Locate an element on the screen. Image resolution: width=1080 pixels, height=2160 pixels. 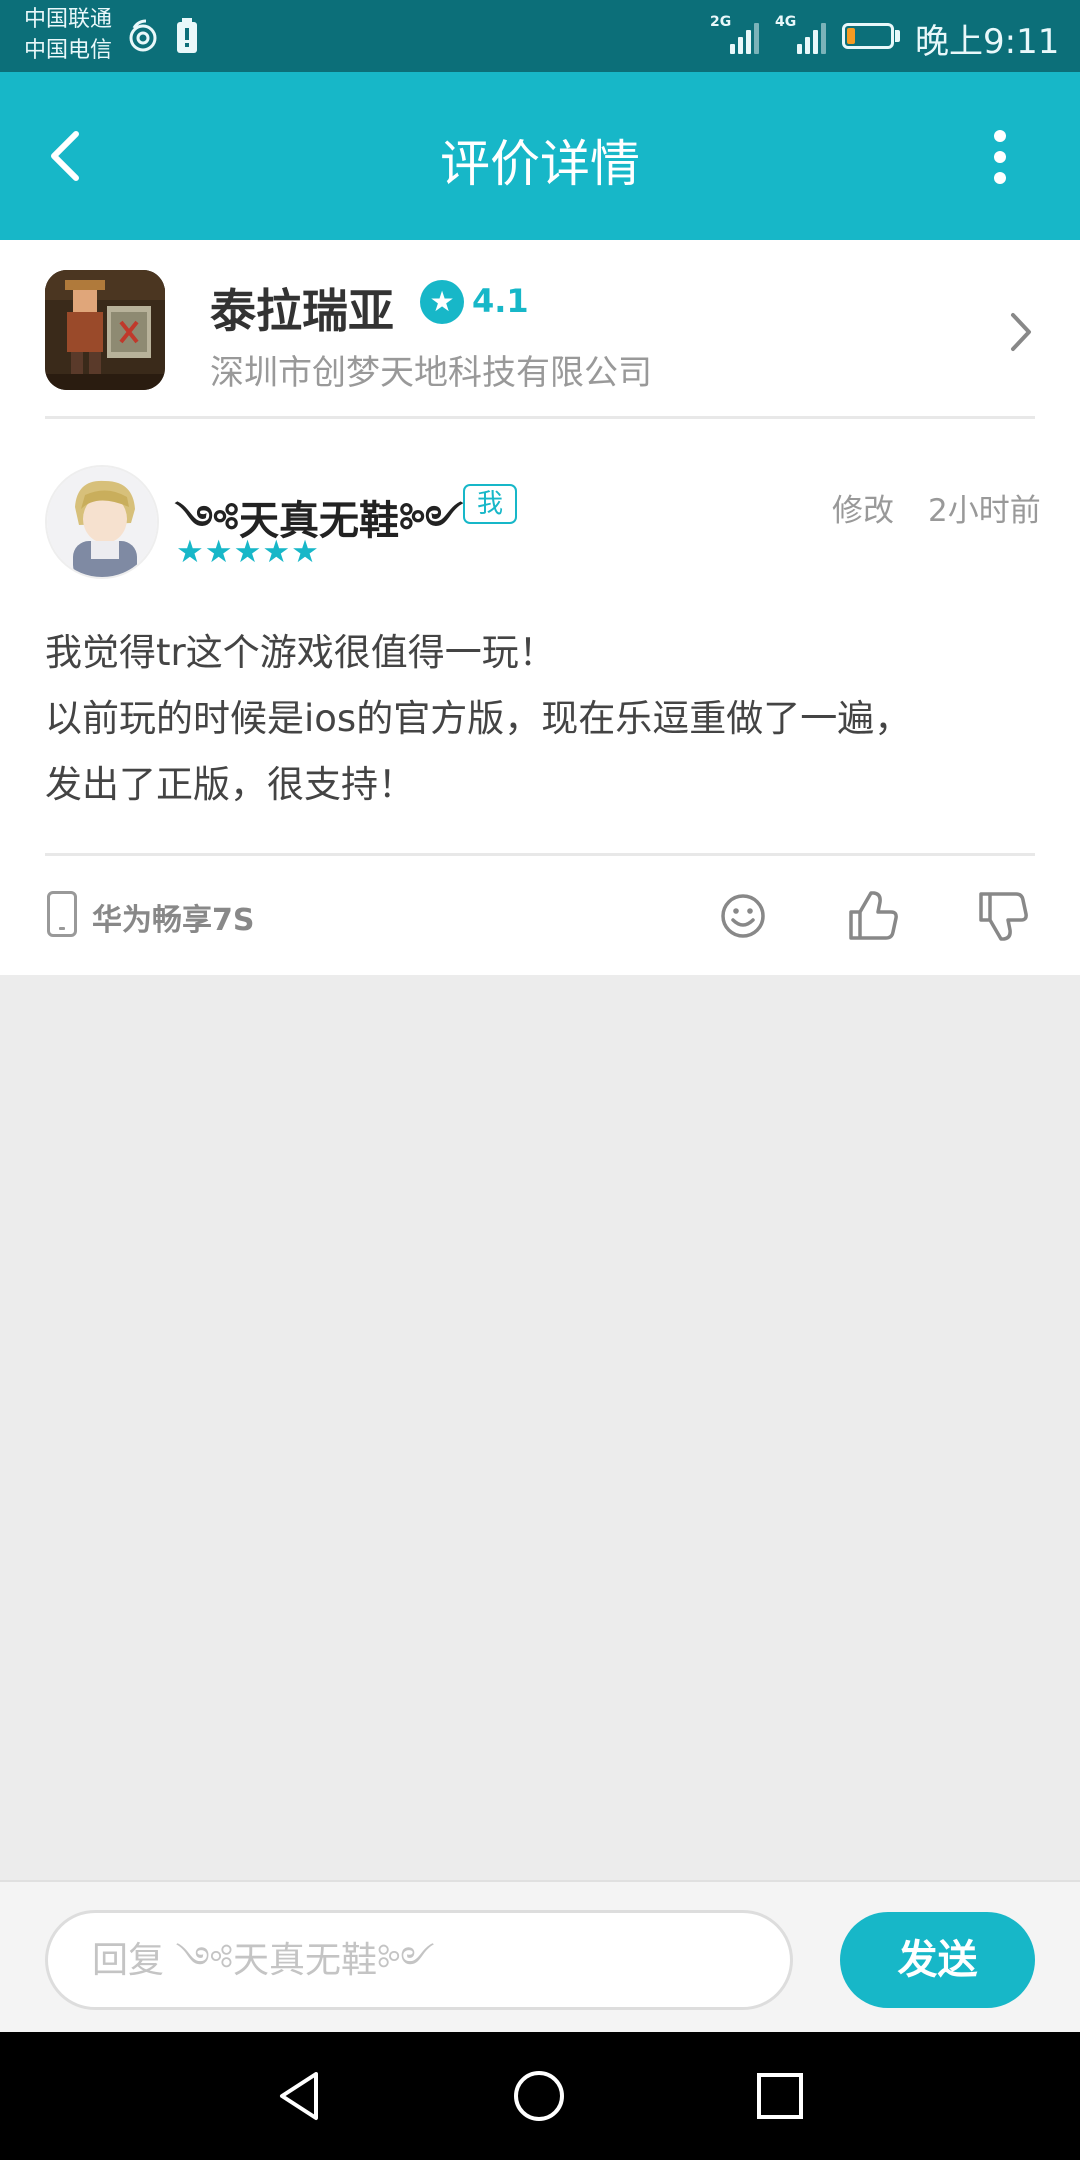
username: ༺天真无鞋༻ is located at coordinates (319, 531).